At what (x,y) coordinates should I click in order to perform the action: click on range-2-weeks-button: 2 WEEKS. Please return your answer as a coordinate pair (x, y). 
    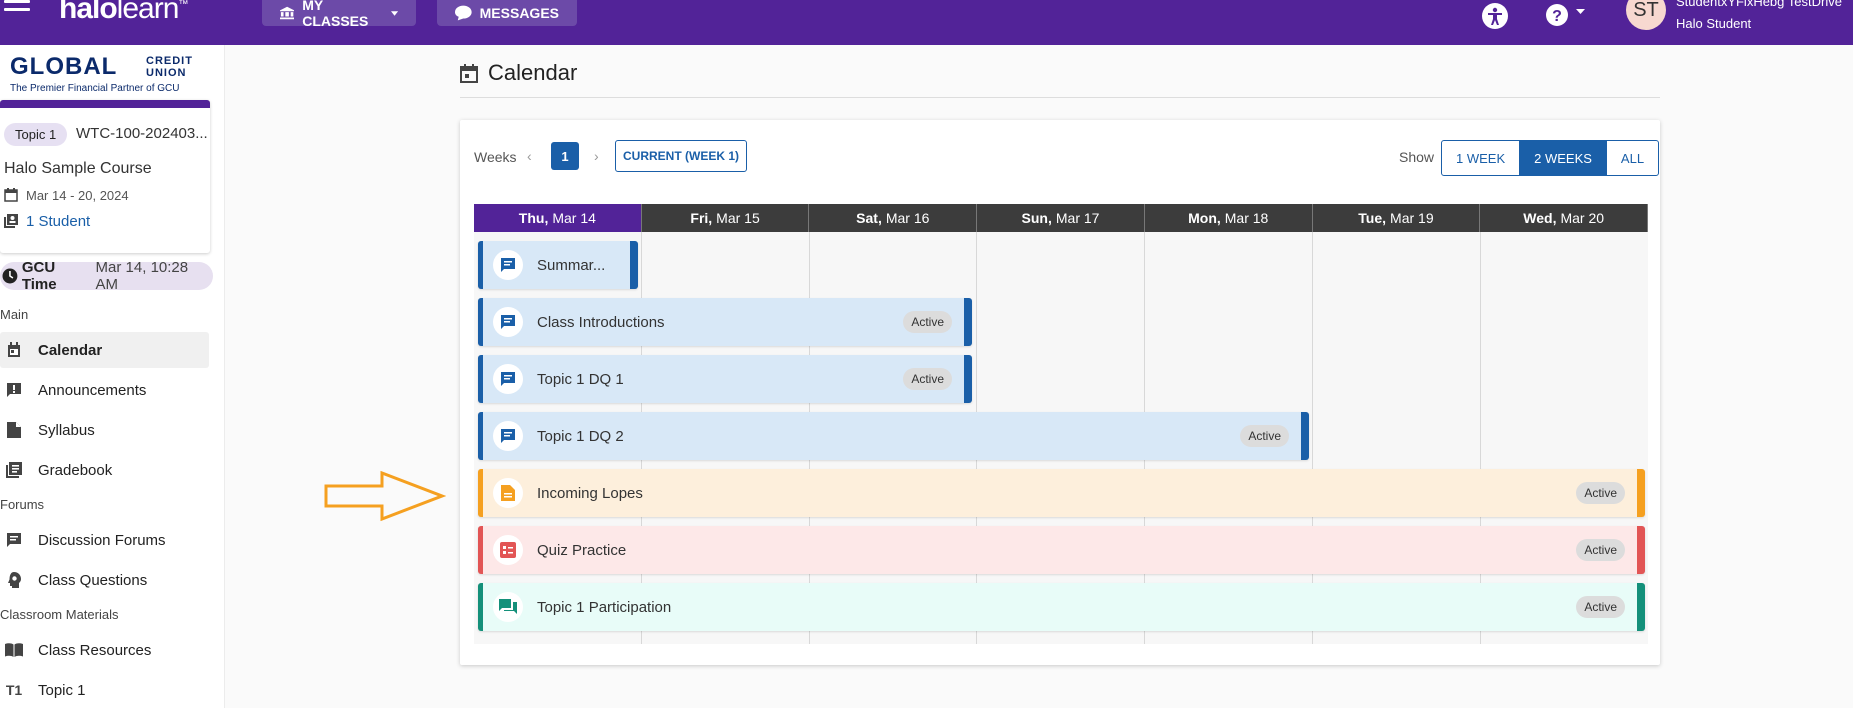
    Looking at the image, I should click on (1563, 158).